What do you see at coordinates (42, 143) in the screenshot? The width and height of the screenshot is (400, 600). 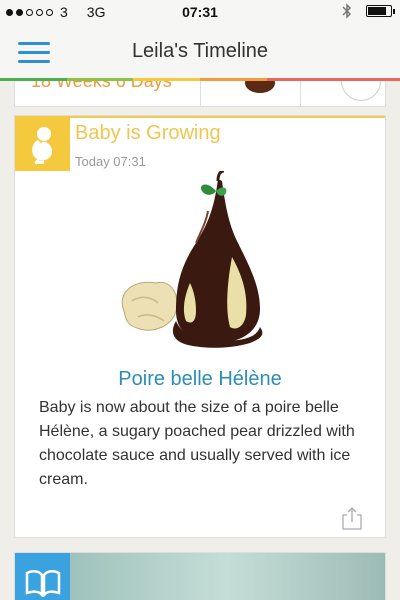 I see `fetus-icon` at bounding box center [42, 143].